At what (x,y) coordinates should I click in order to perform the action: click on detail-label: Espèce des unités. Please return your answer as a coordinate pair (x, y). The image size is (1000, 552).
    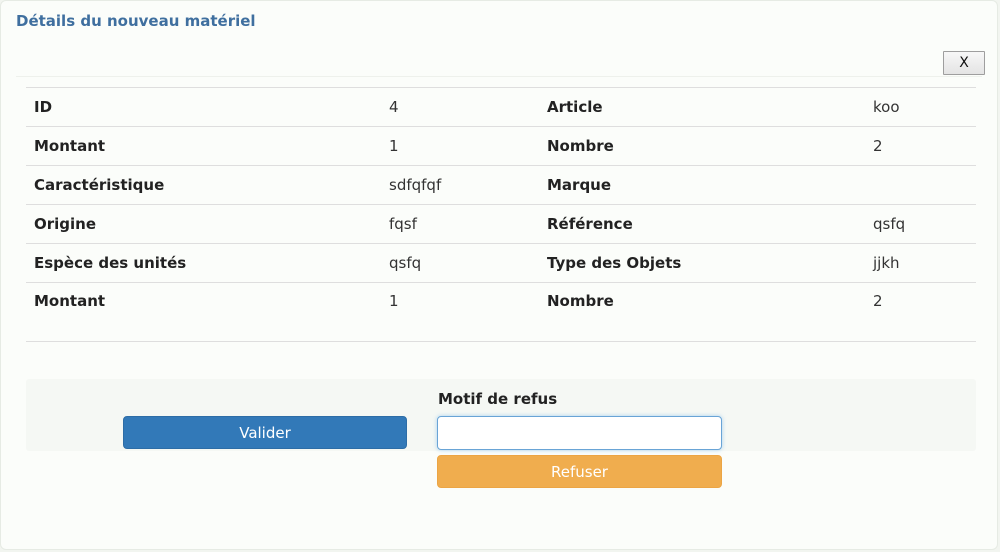
    Looking at the image, I should click on (203, 263).